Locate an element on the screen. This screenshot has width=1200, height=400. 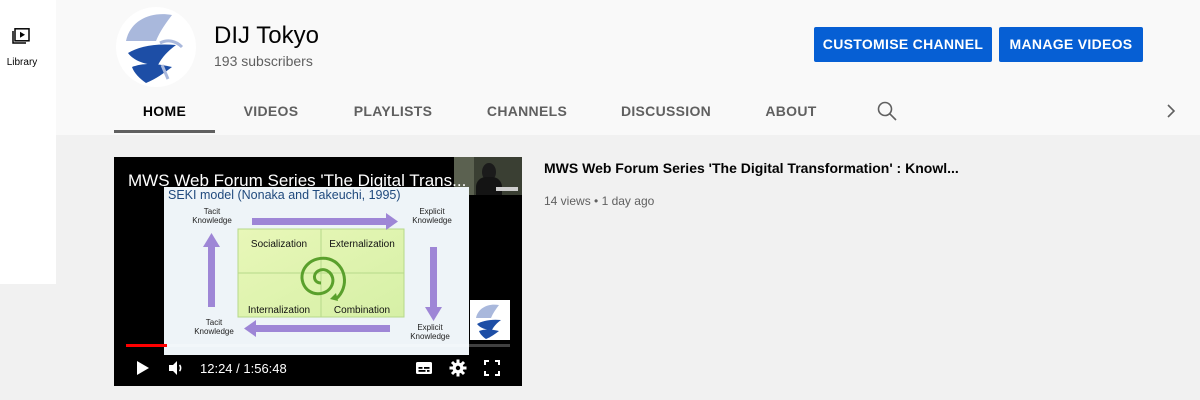
subtitles-icon is located at coordinates (424, 368).